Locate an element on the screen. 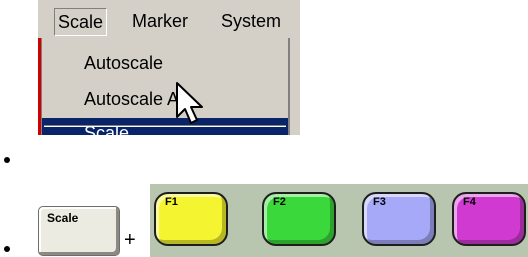 The height and width of the screenshot is (257, 528). f4-key-label: F4 is located at coordinates (469, 202).